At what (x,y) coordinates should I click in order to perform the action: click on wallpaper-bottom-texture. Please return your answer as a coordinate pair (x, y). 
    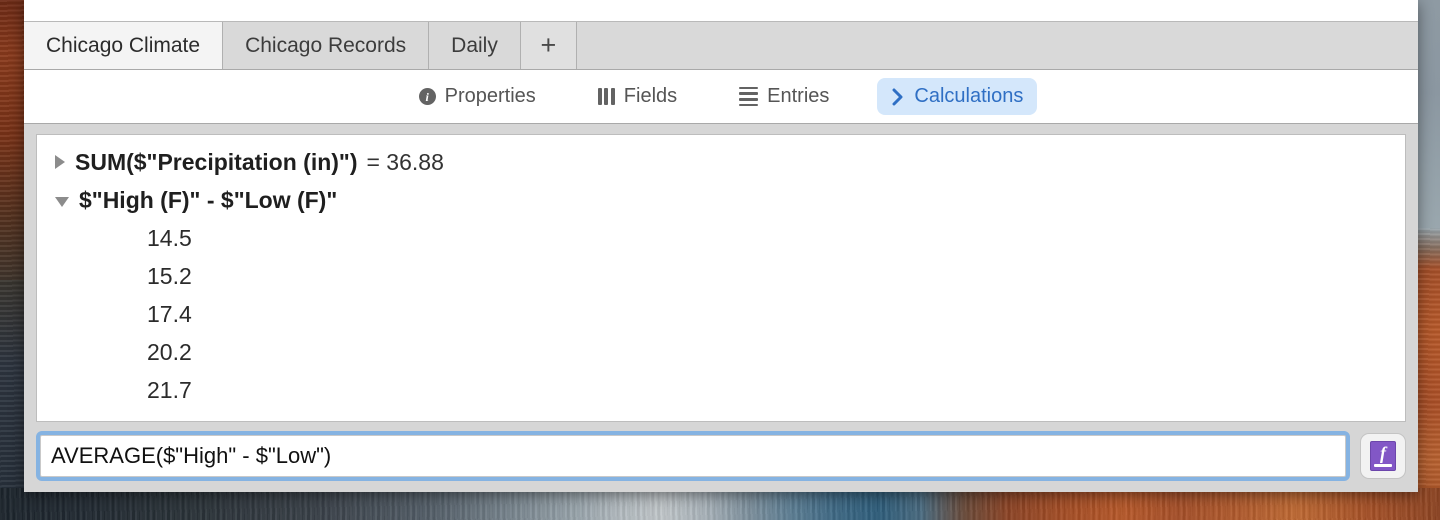
    Looking at the image, I should click on (720, 504).